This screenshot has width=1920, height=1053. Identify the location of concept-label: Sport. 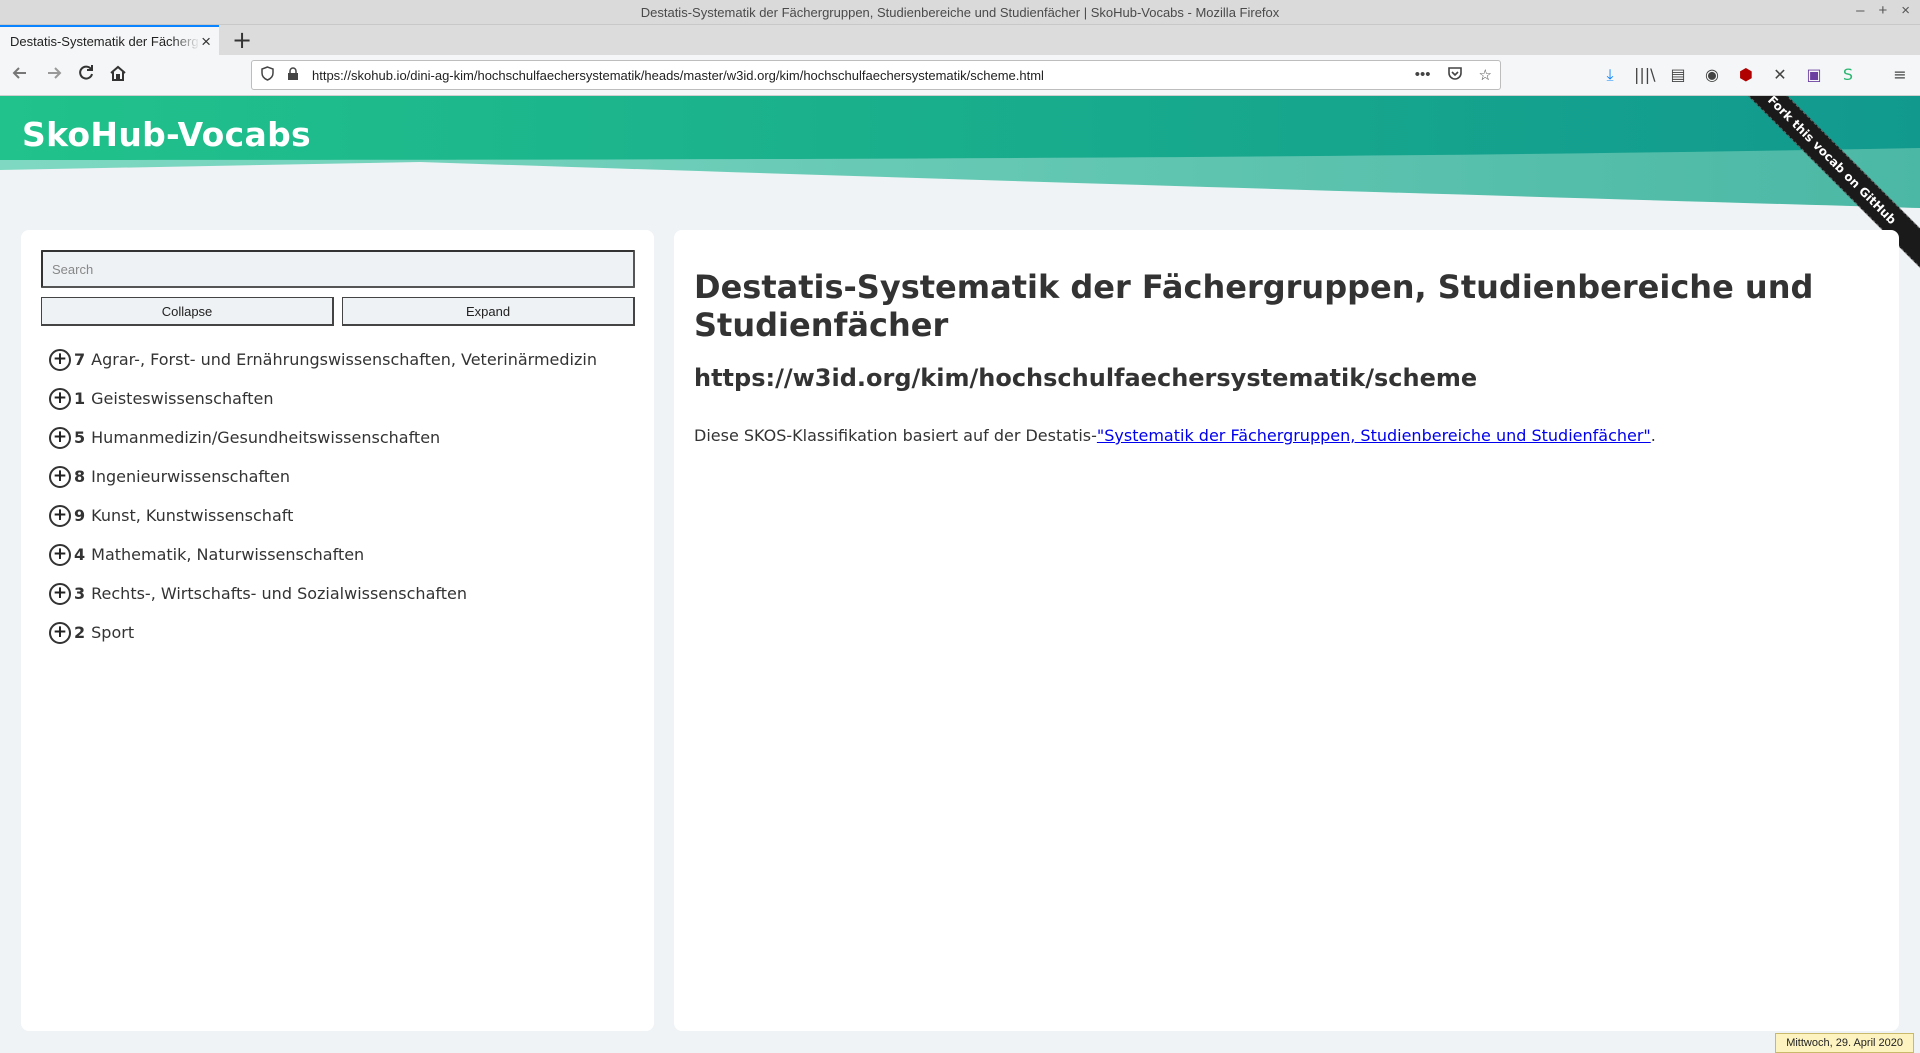
(112, 632).